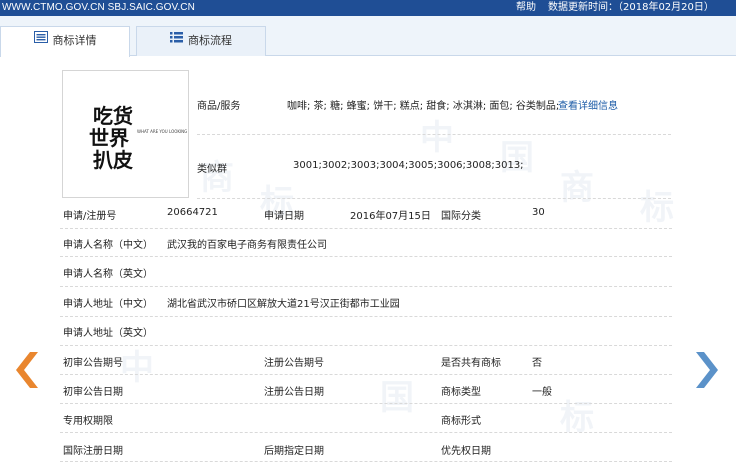 The height and width of the screenshot is (468, 736). Describe the element at coordinates (283, 304) in the screenshot. I see `address-cn-value: 湖北省武汉市硚口区解放大道21号汉正街都市工业园` at that location.